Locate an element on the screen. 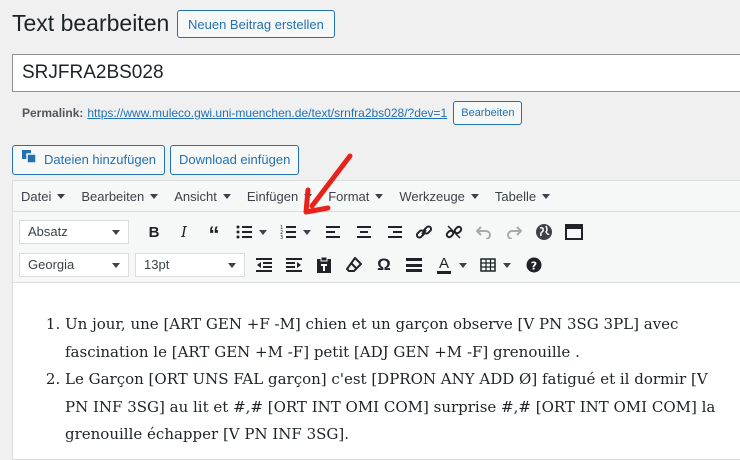 This screenshot has width=740, height=460. menu-file: Datei is located at coordinates (43, 196).